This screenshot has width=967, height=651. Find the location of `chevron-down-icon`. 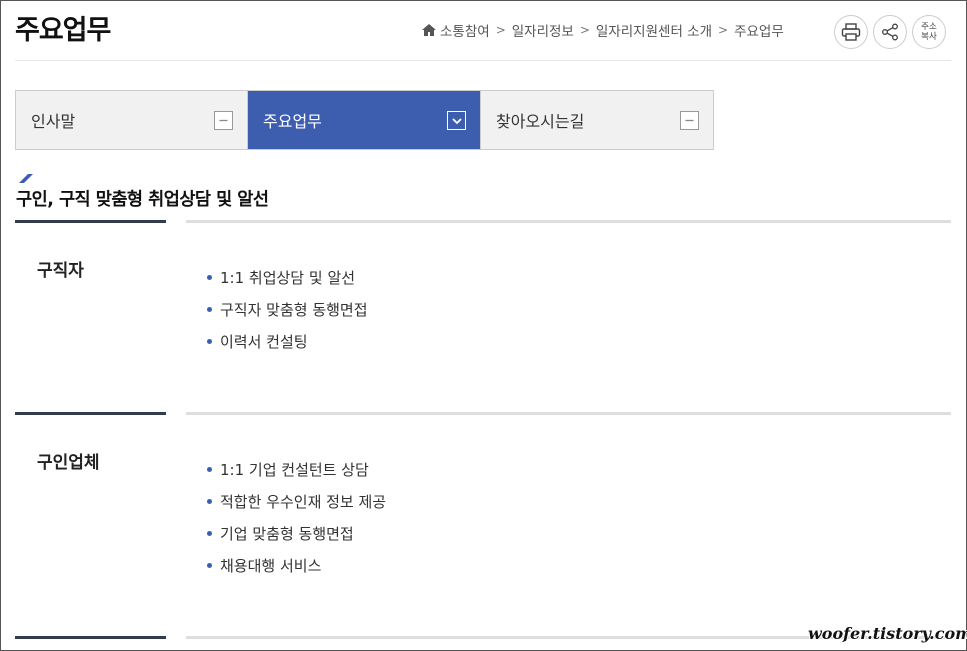

chevron-down-icon is located at coordinates (456, 120).